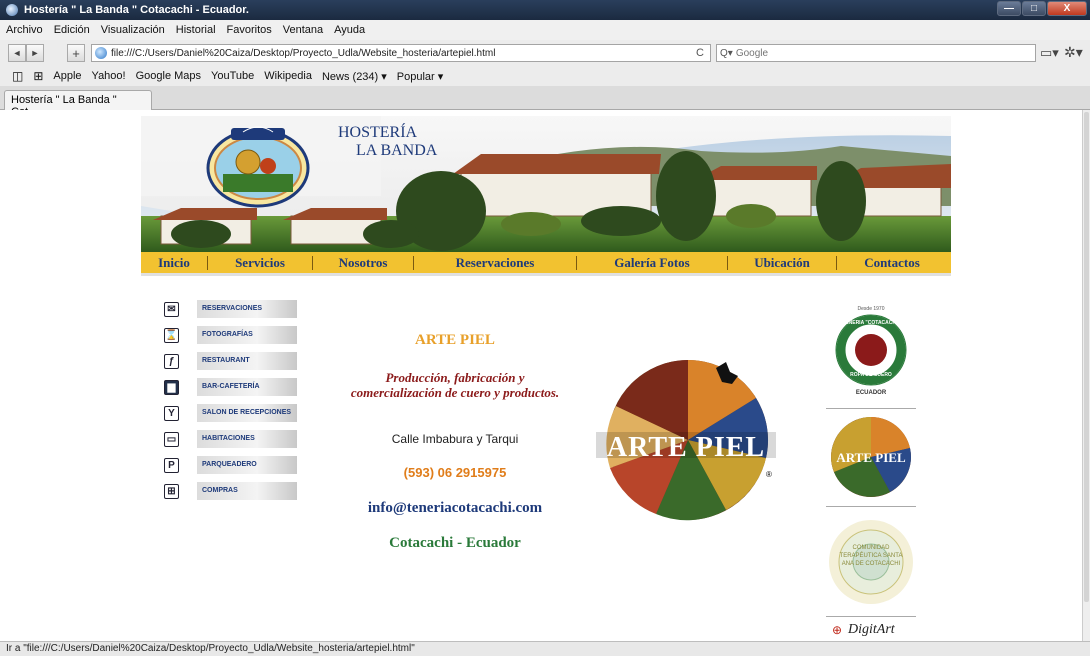  I want to click on business-phone: (593) 06 2915975, so click(455, 472).